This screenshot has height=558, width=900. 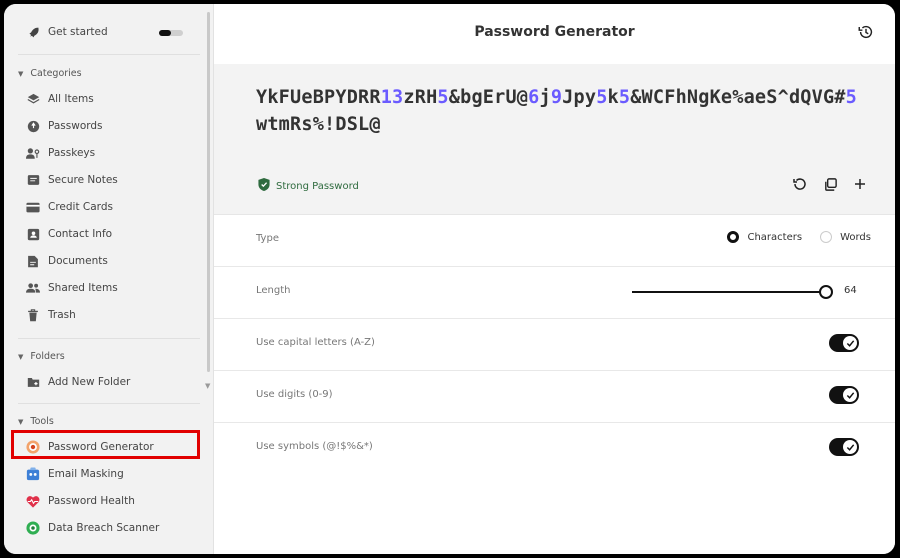 What do you see at coordinates (33, 261) in the screenshot?
I see `document-icon` at bounding box center [33, 261].